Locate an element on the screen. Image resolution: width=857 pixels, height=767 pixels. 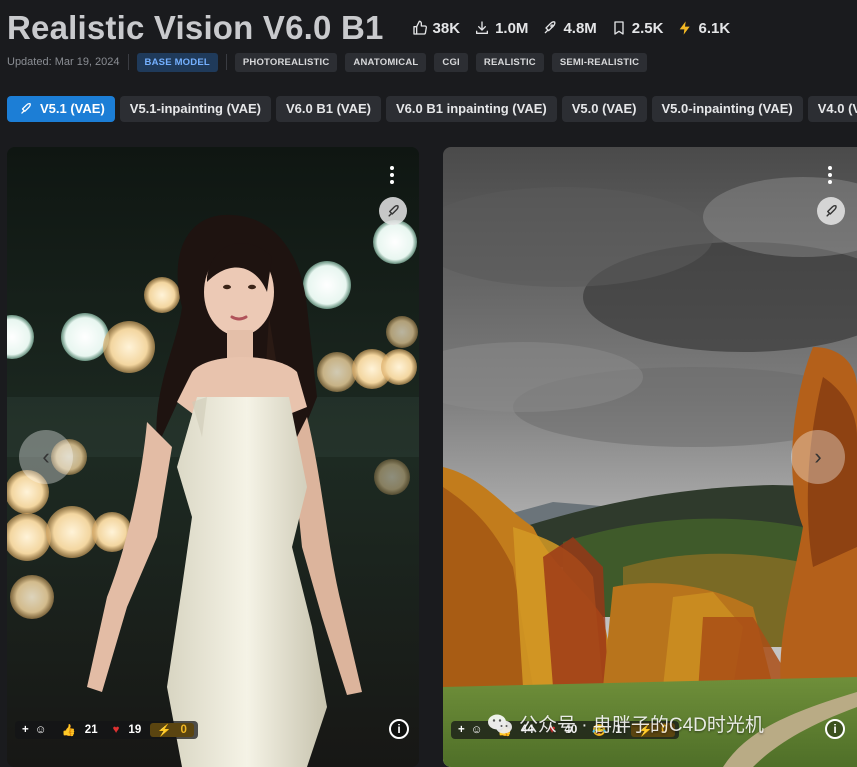
likes-stat: 38K is located at coordinates (436, 28).